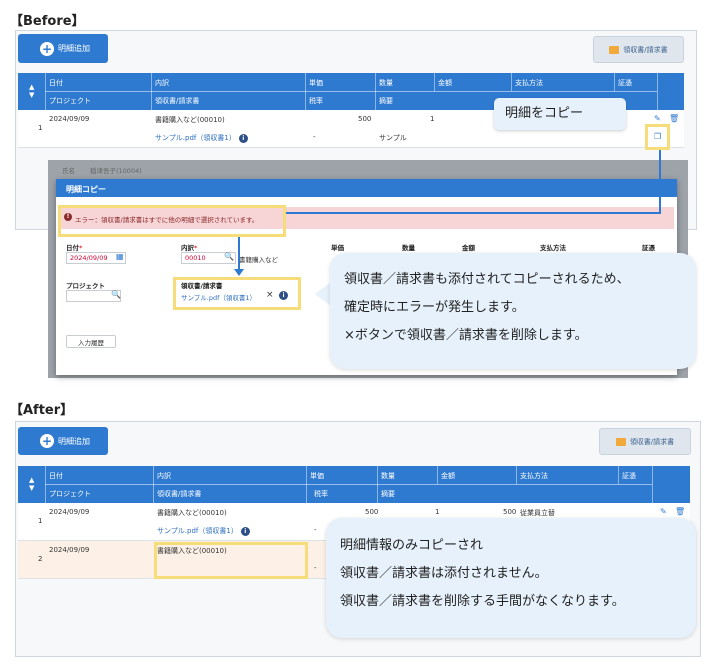  I want to click on callout-line: ×ボタンで領収書／請求書を削除します。, so click(466, 335).